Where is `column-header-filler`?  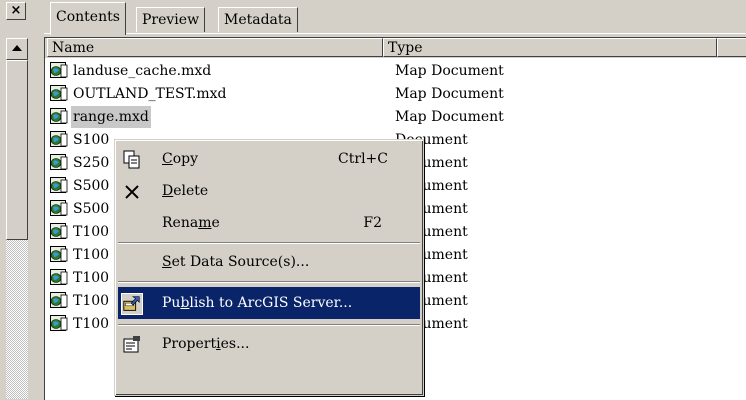
column-header-filler is located at coordinates (731, 47).